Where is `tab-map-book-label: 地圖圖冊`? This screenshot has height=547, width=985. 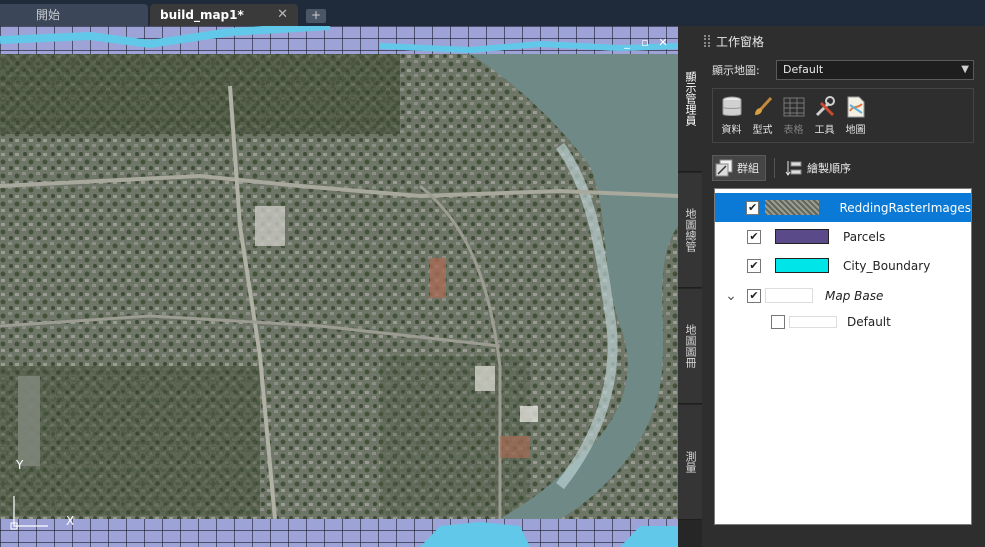 tab-map-book-label: 地圖圖冊 is located at coordinates (690, 346).